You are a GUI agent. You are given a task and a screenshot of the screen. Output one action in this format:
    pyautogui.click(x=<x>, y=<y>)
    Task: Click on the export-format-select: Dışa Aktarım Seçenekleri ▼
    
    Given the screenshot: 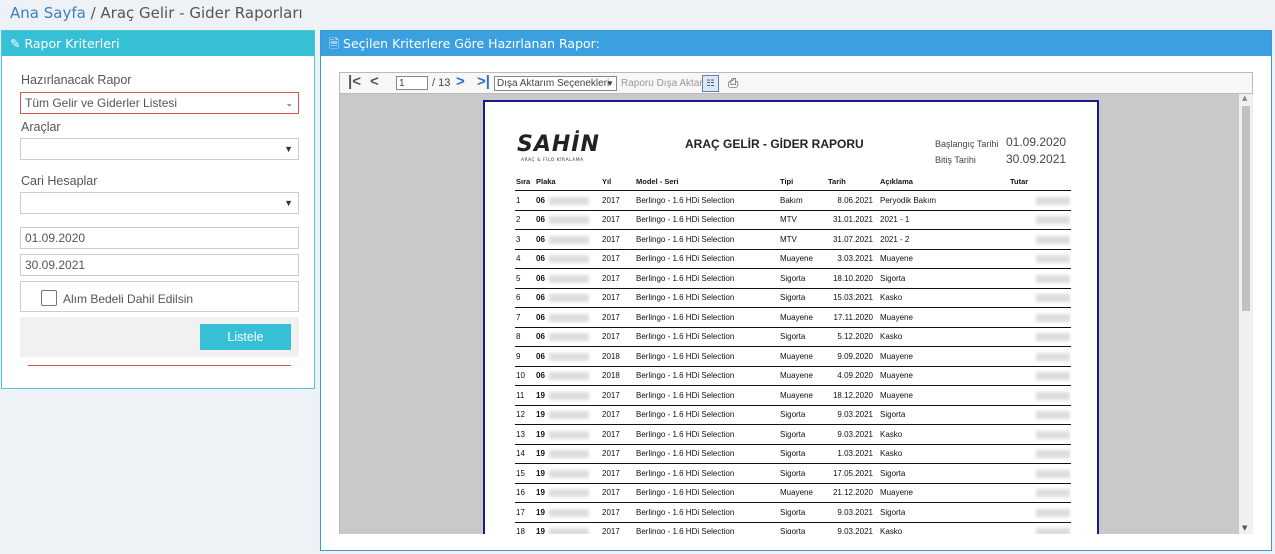 What is the action you would take?
    pyautogui.click(x=555, y=83)
    